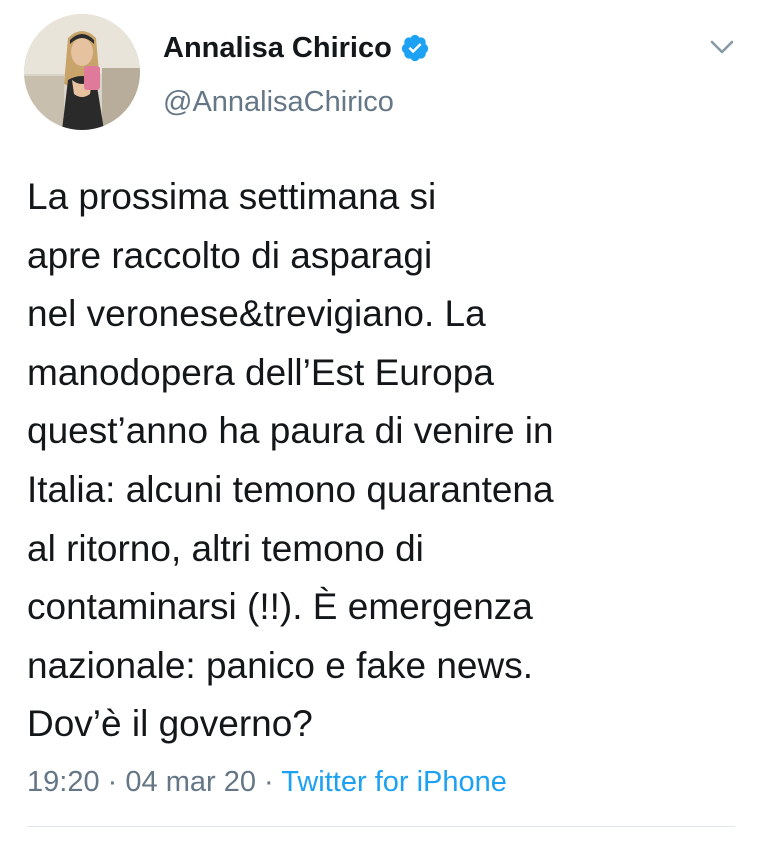 Image resolution: width=760 pixels, height=856 pixels. What do you see at coordinates (278, 102) in the screenshot?
I see `author-handle: @AnnalisaChirico` at bounding box center [278, 102].